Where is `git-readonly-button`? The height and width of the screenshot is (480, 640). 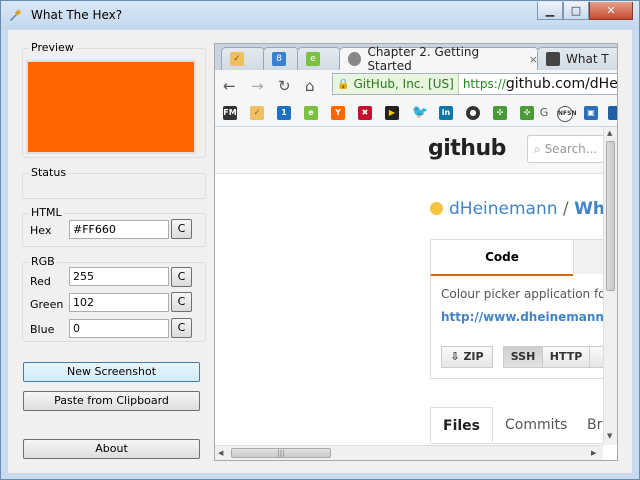
git-readonly-button is located at coordinates (596, 357).